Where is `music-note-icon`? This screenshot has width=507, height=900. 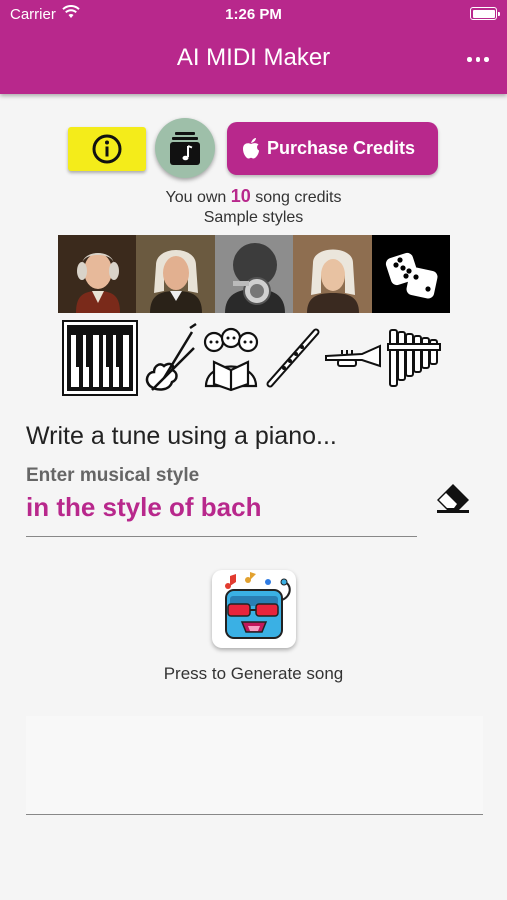
music-note-icon is located at coordinates (185, 148).